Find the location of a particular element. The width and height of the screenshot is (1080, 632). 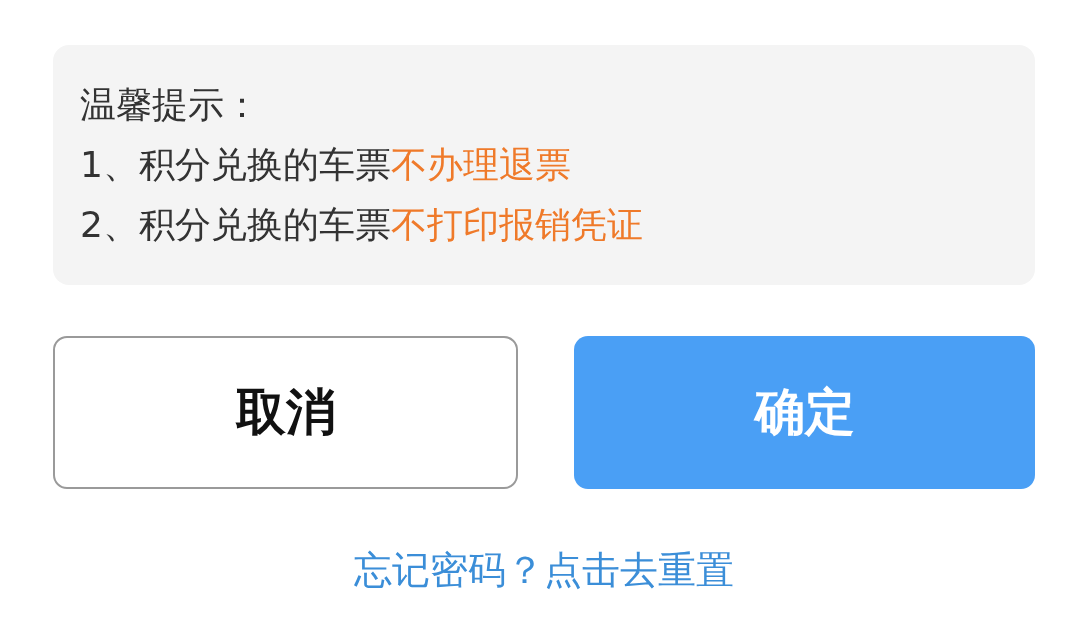

notice-line: 2、积分兑换的车票不打印报销凭证 is located at coordinates (362, 225).